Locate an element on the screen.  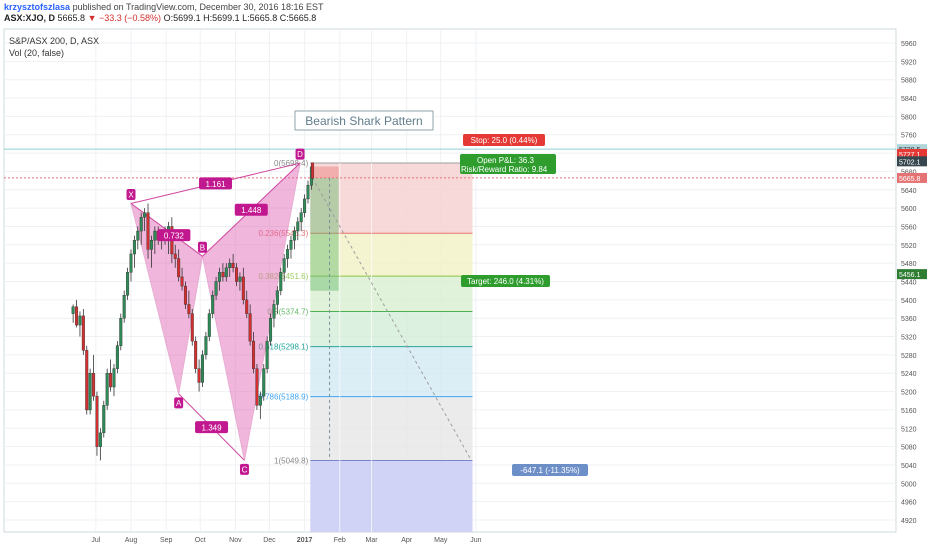
y-tick-label: 5560 is located at coordinates (909, 227).